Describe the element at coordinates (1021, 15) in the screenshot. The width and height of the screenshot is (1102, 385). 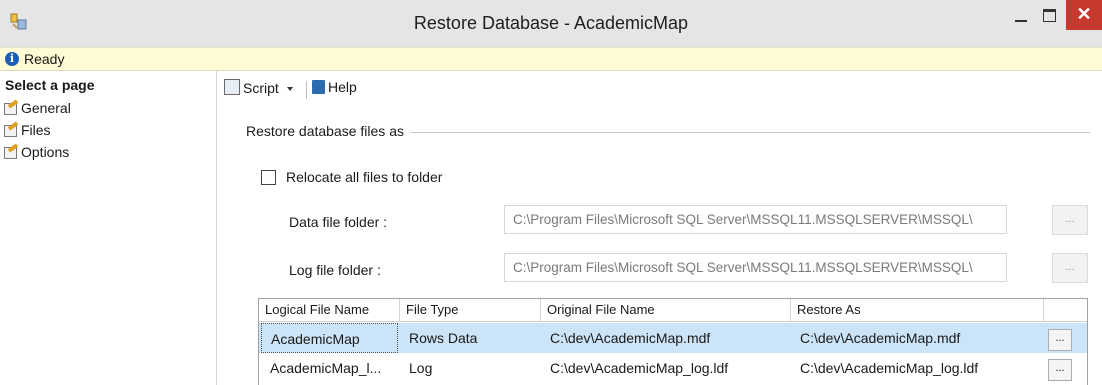
I see `minimize-button` at that location.